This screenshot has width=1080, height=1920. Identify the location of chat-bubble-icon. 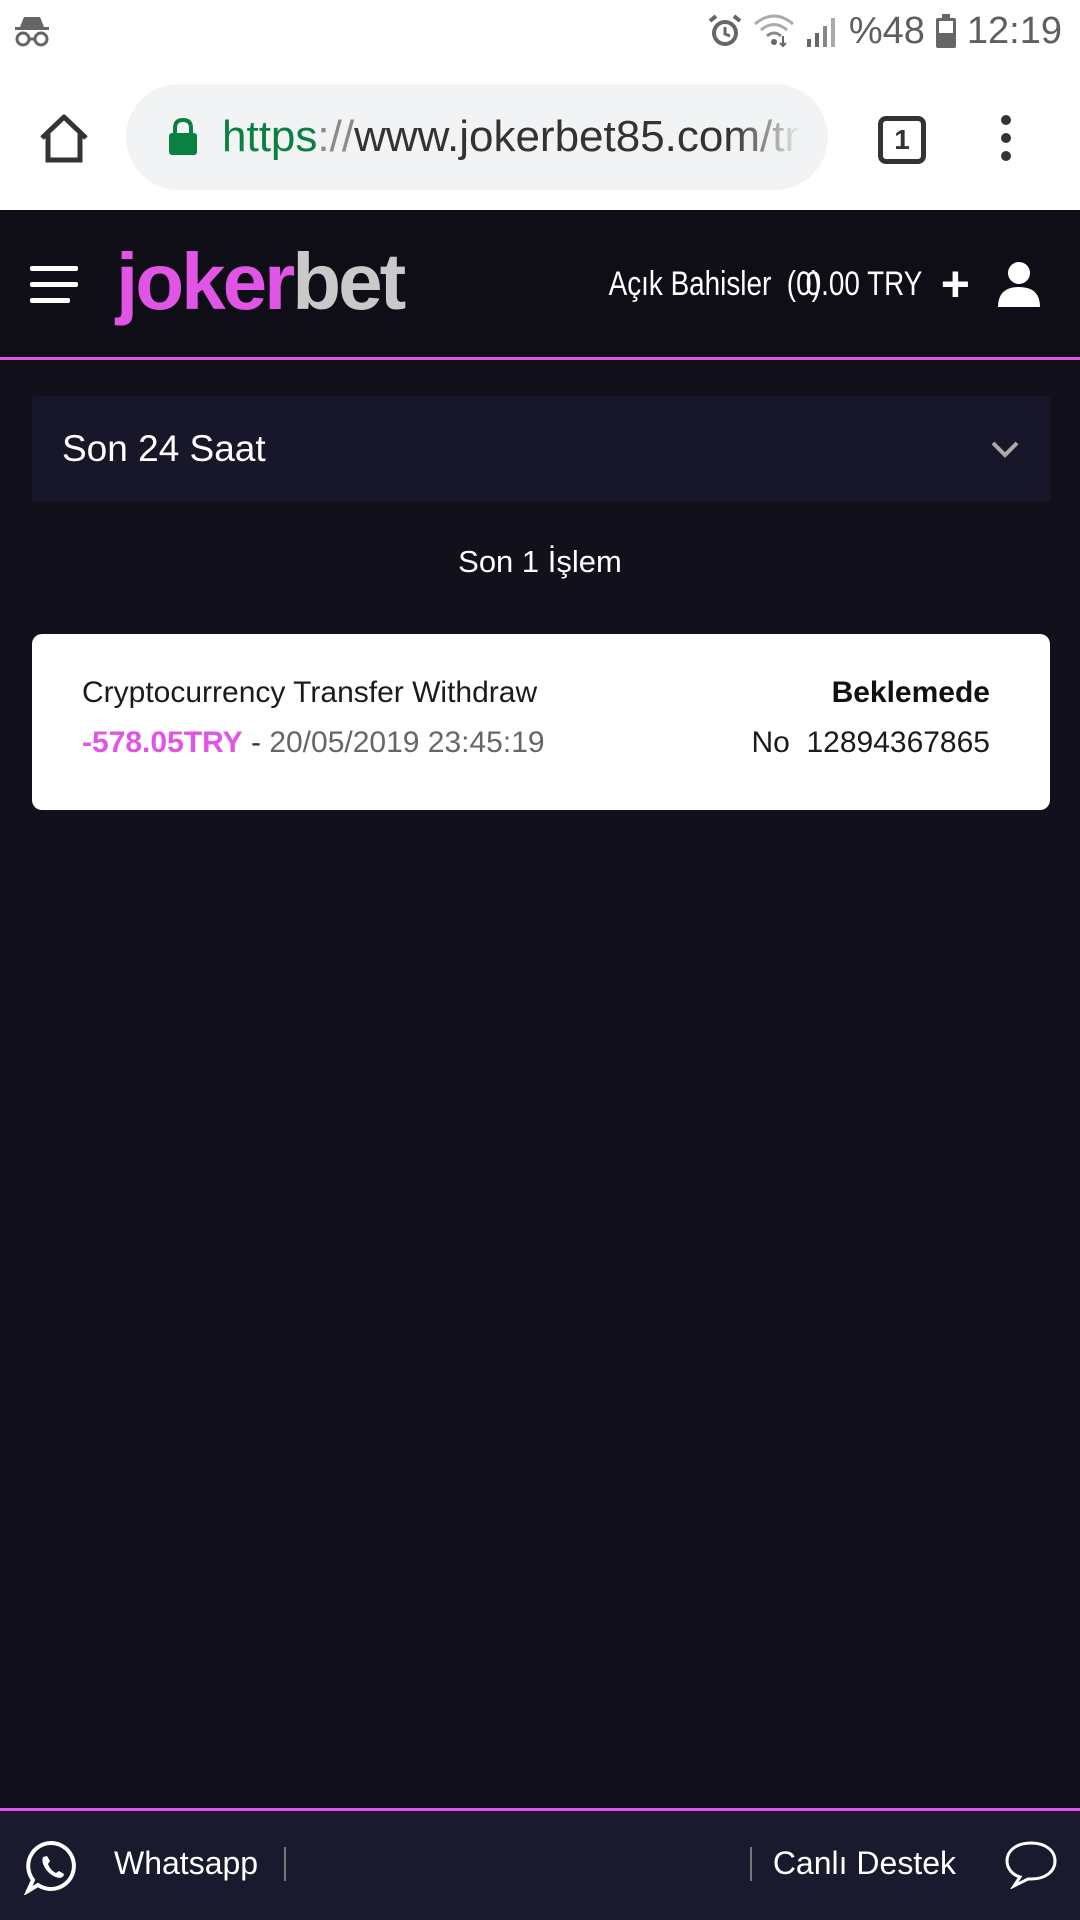
(1031, 1864).